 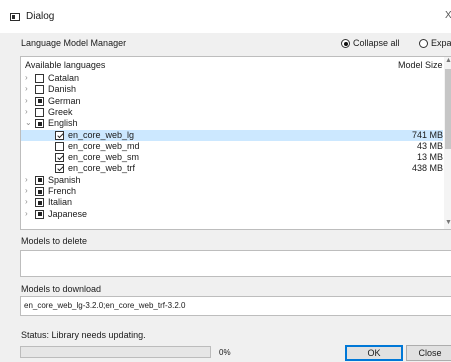 I want to click on models-to-download-label: Models to download, so click(x=61, y=289).